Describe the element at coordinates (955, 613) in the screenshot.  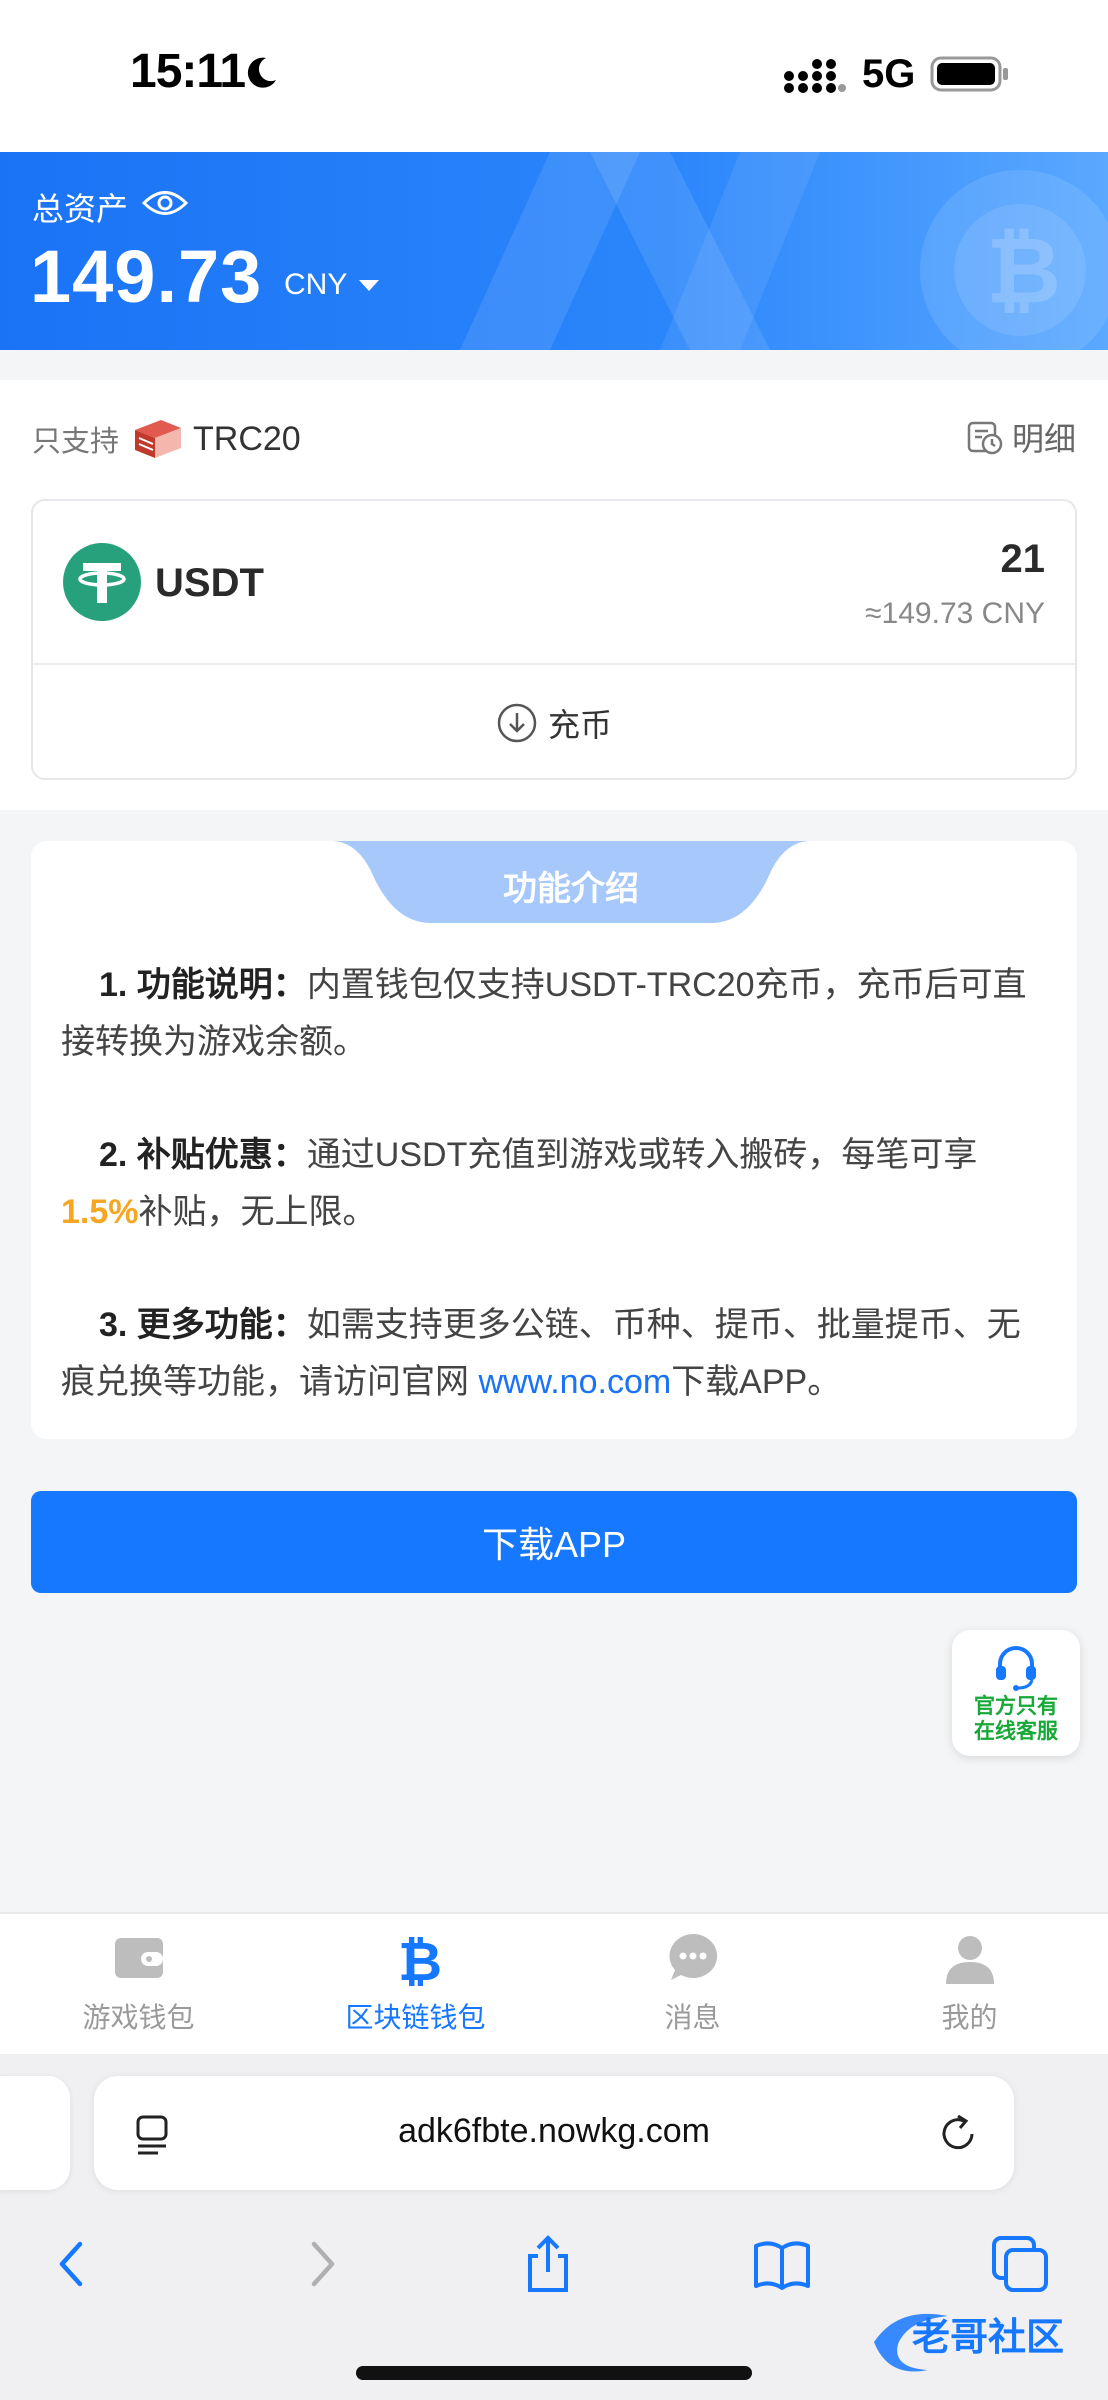
I see `coin-fiat-value: ≈149.73 CNY` at that location.